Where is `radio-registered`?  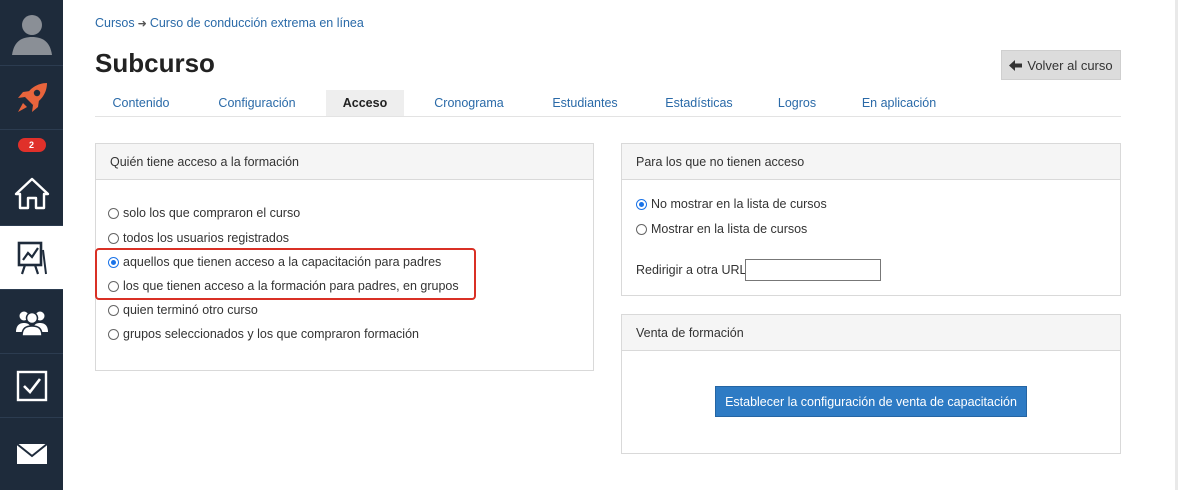
radio-registered is located at coordinates (113, 238).